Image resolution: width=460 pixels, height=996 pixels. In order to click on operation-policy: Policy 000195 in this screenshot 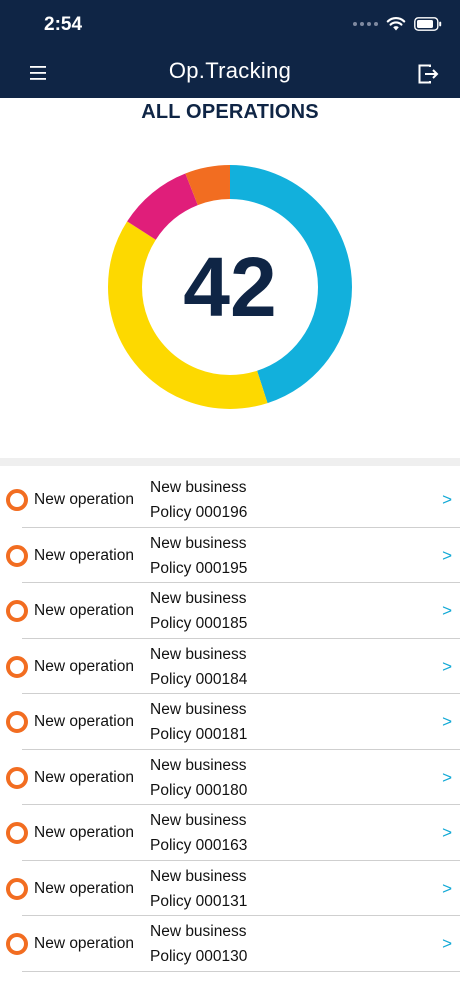, I will do `click(199, 568)`.